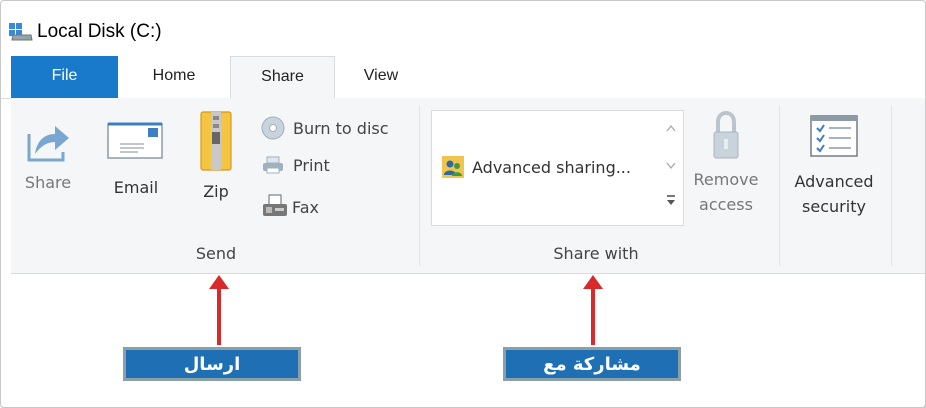 The width and height of the screenshot is (926, 408). What do you see at coordinates (275, 205) in the screenshot?
I see `fax-icon` at bounding box center [275, 205].